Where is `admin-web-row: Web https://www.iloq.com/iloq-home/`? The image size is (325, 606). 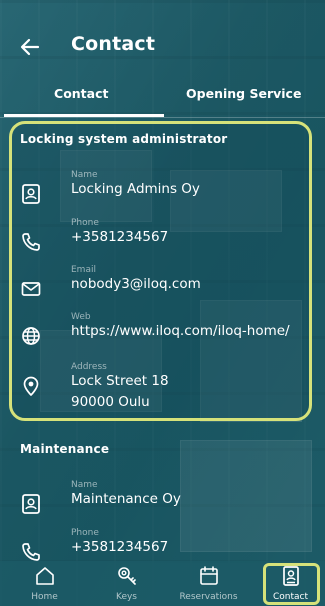
admin-web-row: Web https://www.iloq.com/iloq-home/ is located at coordinates (162, 335).